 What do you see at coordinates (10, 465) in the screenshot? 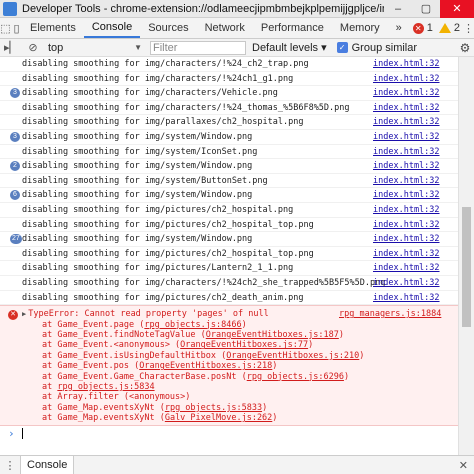
I see `drawer-menu-icon: ⋮` at bounding box center [10, 465].